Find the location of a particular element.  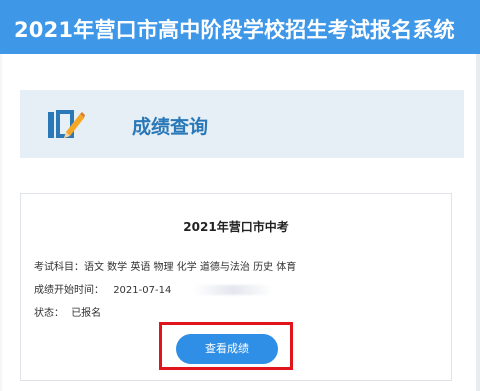

document-edit-icon is located at coordinates (66, 124).